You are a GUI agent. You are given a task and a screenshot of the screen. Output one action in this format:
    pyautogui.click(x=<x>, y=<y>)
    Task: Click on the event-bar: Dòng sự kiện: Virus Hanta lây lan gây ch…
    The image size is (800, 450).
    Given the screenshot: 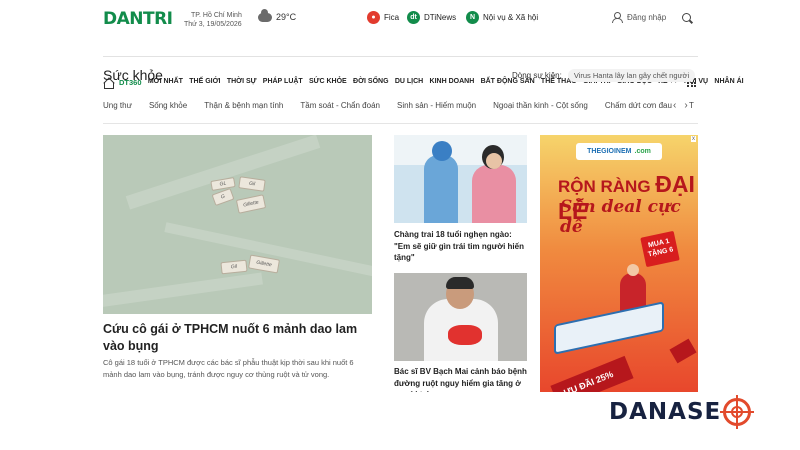 What is the action you would take?
    pyautogui.click(x=604, y=75)
    